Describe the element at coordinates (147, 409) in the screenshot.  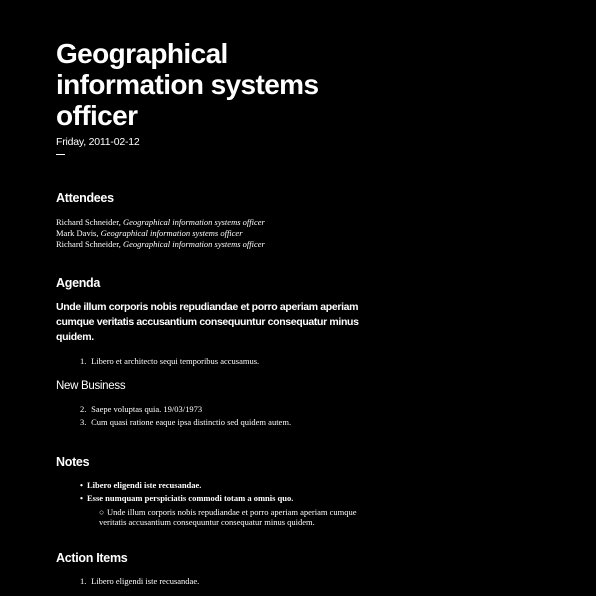
I see `list-text: Saepe voluptas quia. 19/03/1973` at that location.